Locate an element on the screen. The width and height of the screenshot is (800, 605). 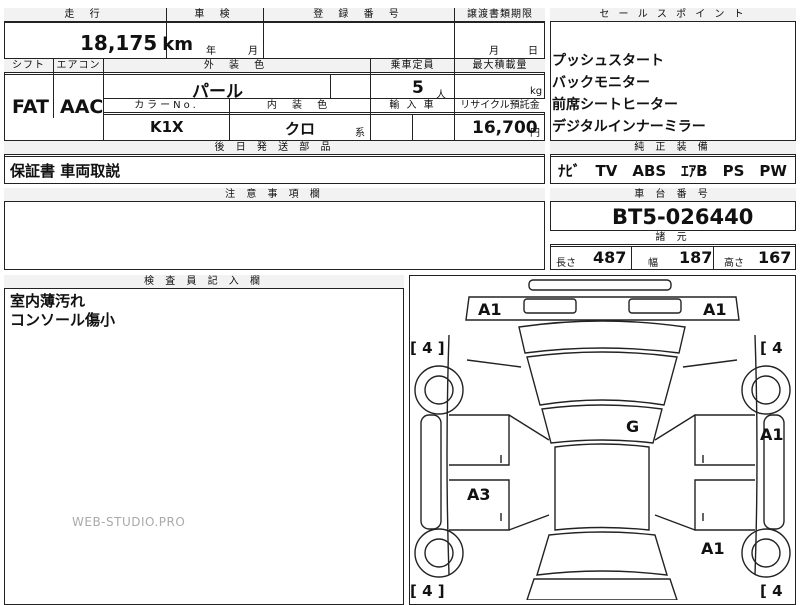
inspector-line: 室内薄汚れ is located at coordinates (48, 301).